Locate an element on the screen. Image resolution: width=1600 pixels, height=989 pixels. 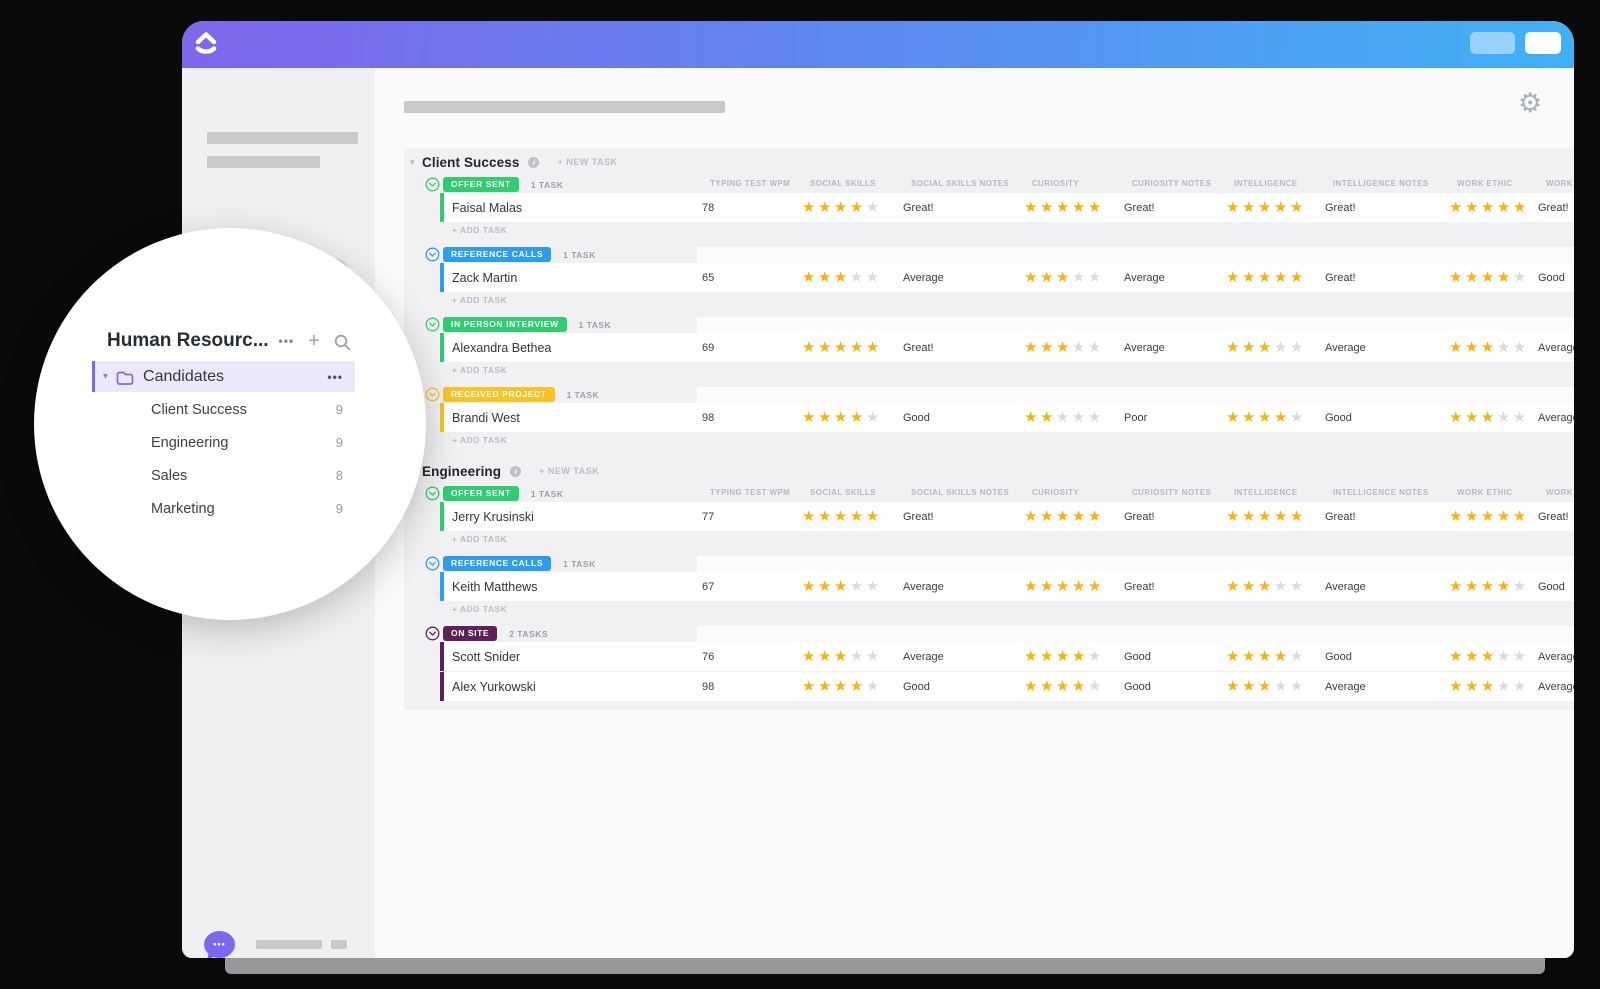
curiosity-notes-cell: Poor is located at coordinates (1175, 418).